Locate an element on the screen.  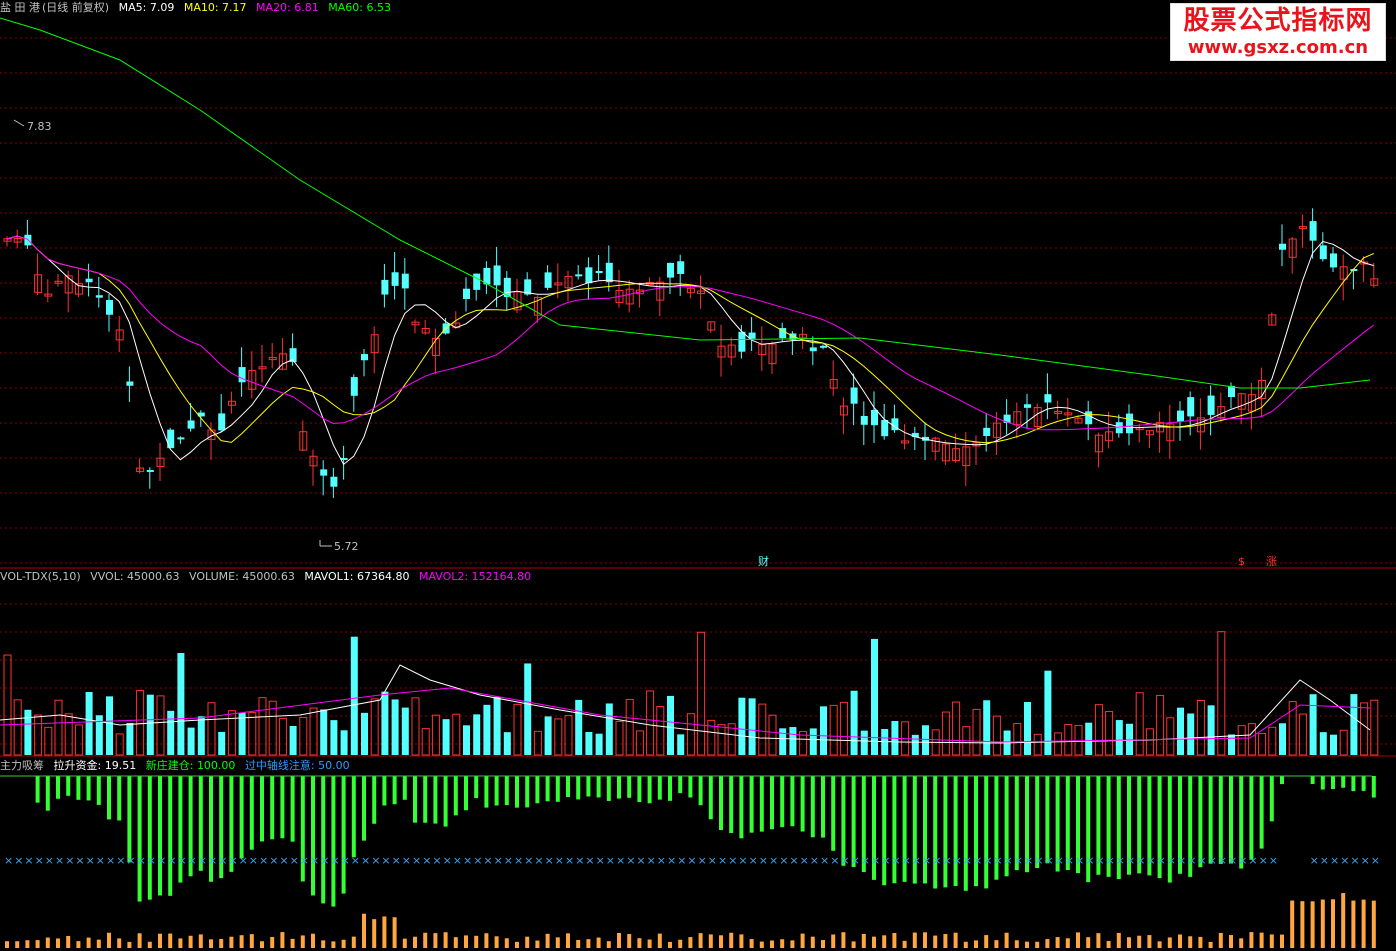
indicator-title: 主力吸筹 is located at coordinates (22, 765).